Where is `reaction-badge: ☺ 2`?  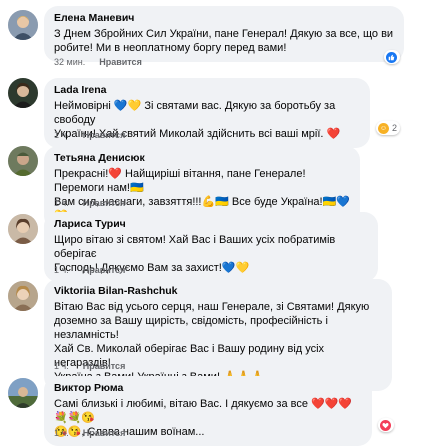
reaction-badge: ☺ 2 is located at coordinates (388, 128).